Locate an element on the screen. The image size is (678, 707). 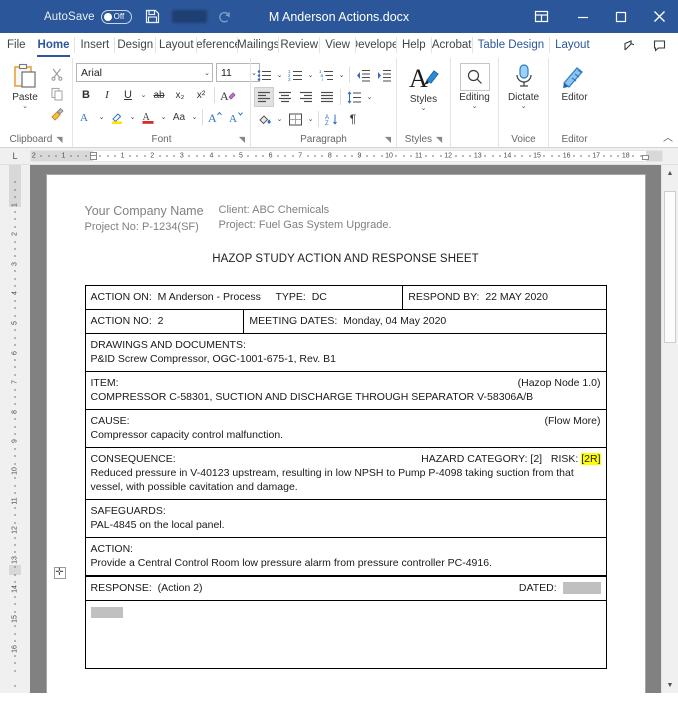
minimize-icon is located at coordinates (583, 16).